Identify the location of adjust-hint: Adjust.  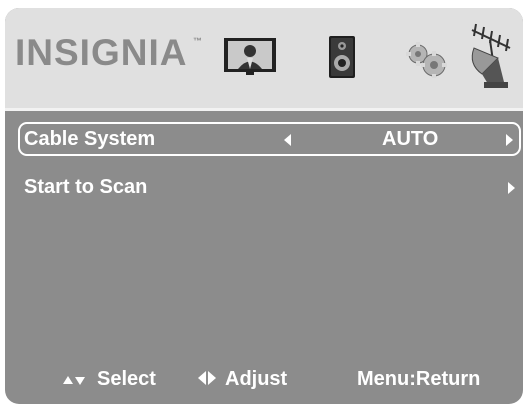
(256, 379).